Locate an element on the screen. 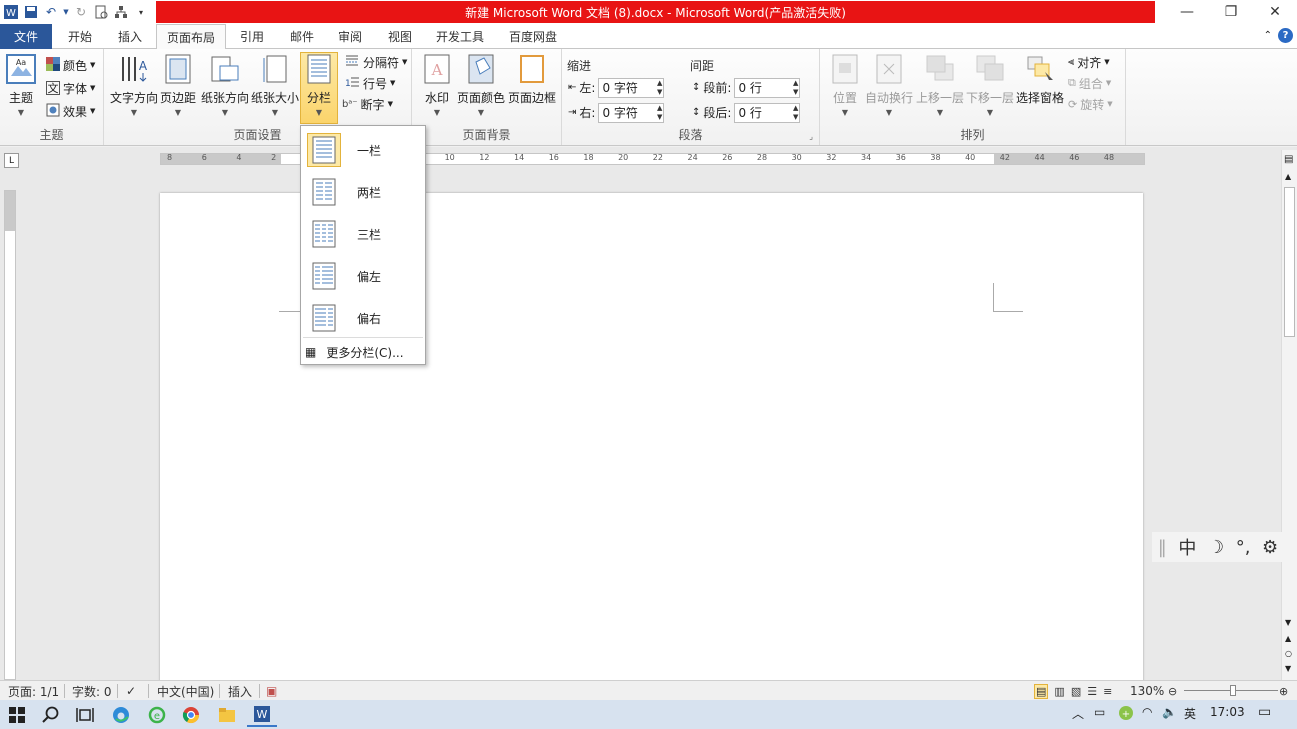 The image size is (1297, 729). tray-expand-icon: ︿ is located at coordinates (1078, 713).